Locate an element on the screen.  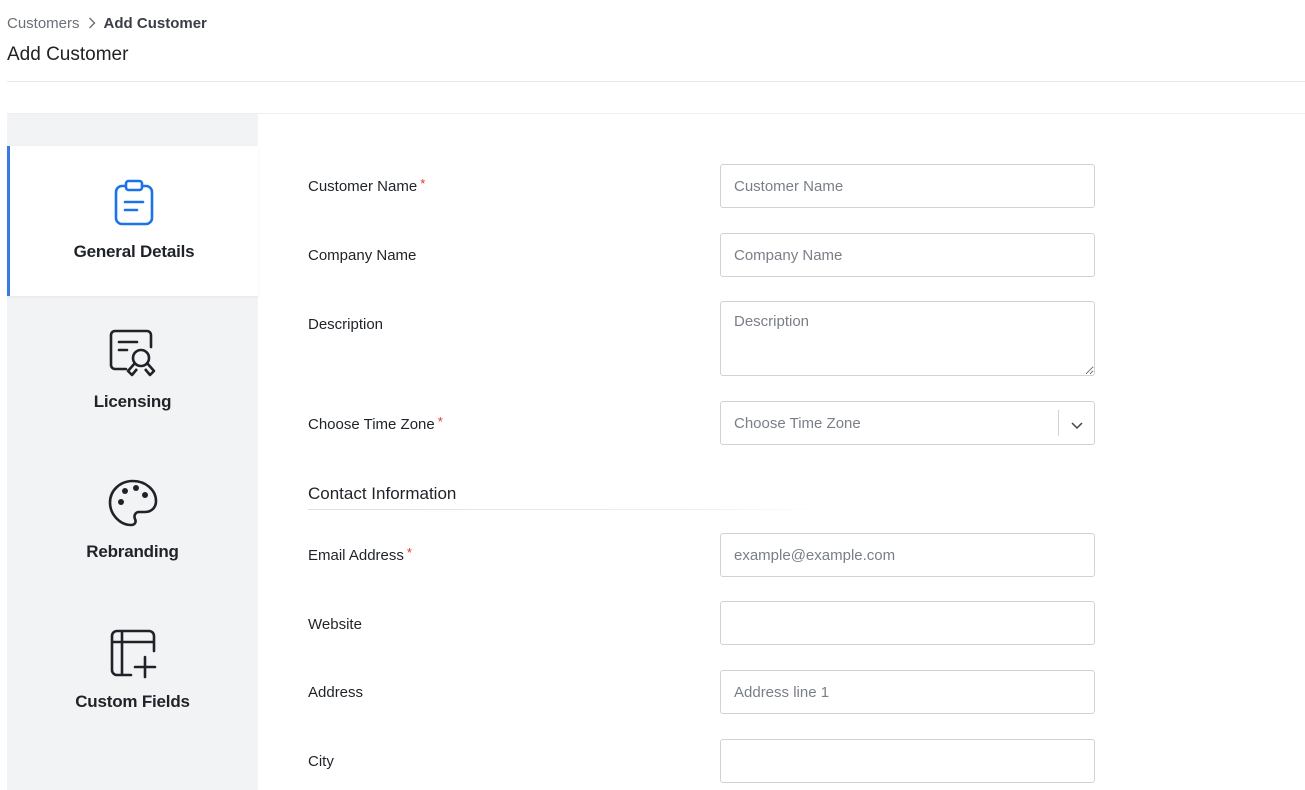
breadcrumb-customers-link: Customers is located at coordinates (43, 23).